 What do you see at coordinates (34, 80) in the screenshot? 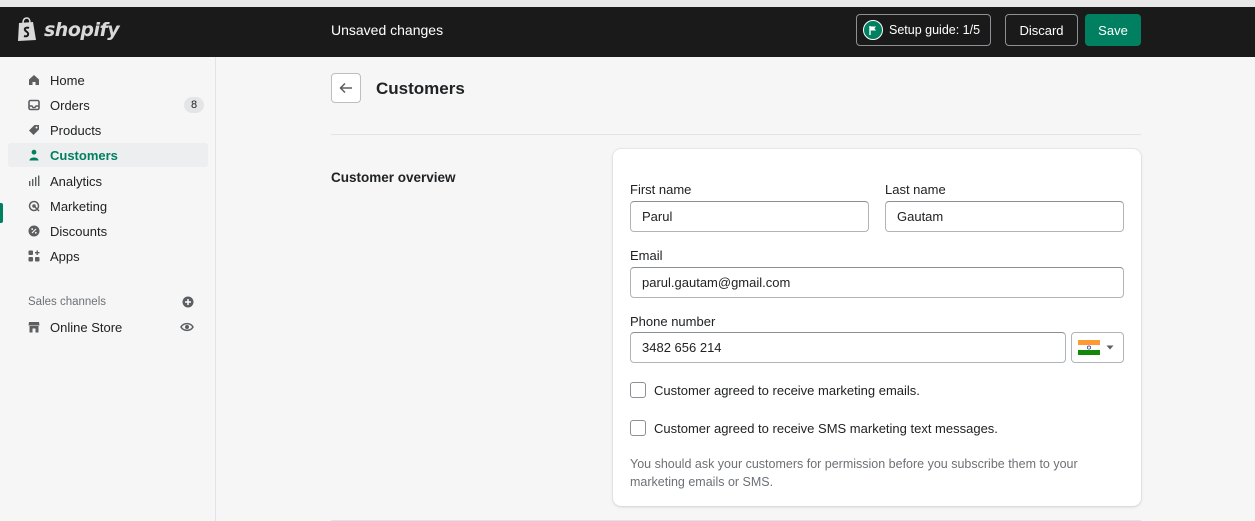
I see `home-icon` at bounding box center [34, 80].